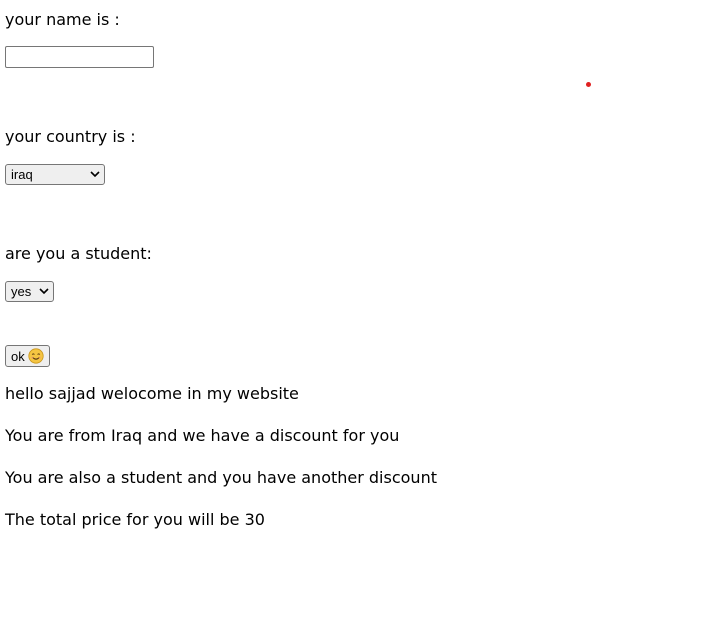  Describe the element at coordinates (70, 136) in the screenshot. I see `country-label: your country is :` at that location.